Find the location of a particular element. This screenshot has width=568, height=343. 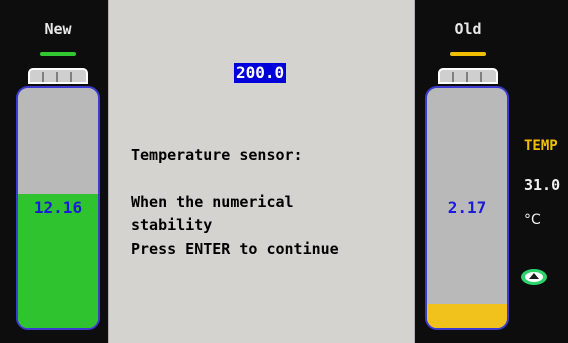

old-cell-cap is located at coordinates (468, 76).